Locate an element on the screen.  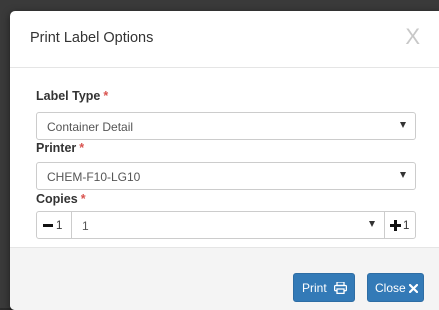
printer-icon is located at coordinates (340, 288).